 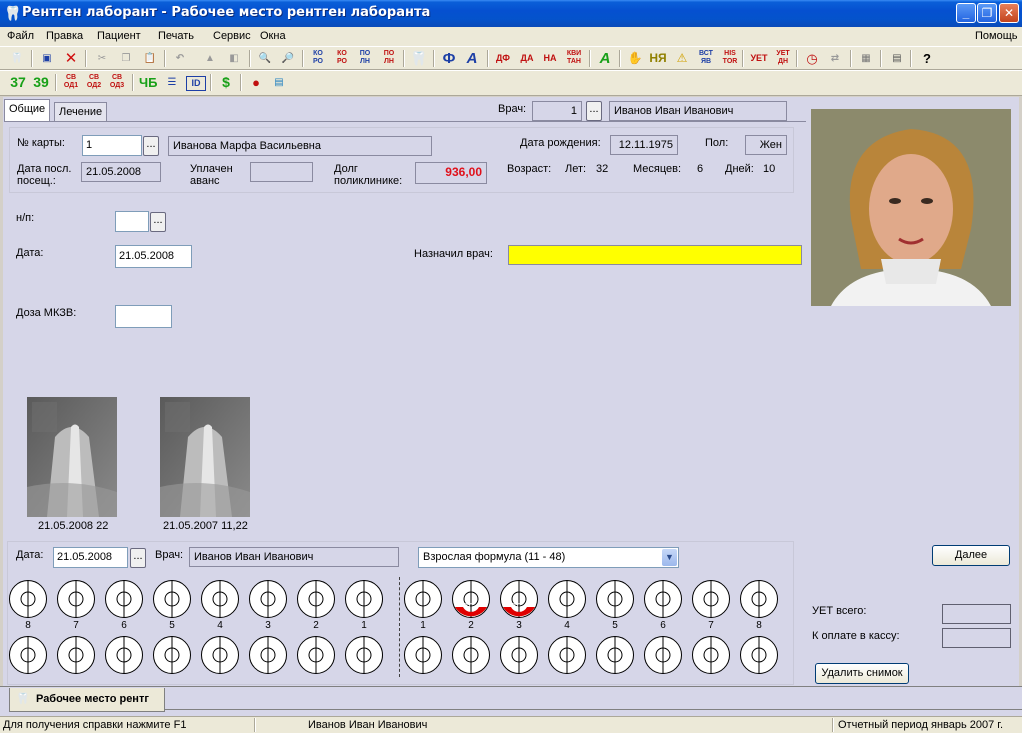 What do you see at coordinates (605, 58) in the screenshot?
I see `green-a-button: А` at bounding box center [605, 58].